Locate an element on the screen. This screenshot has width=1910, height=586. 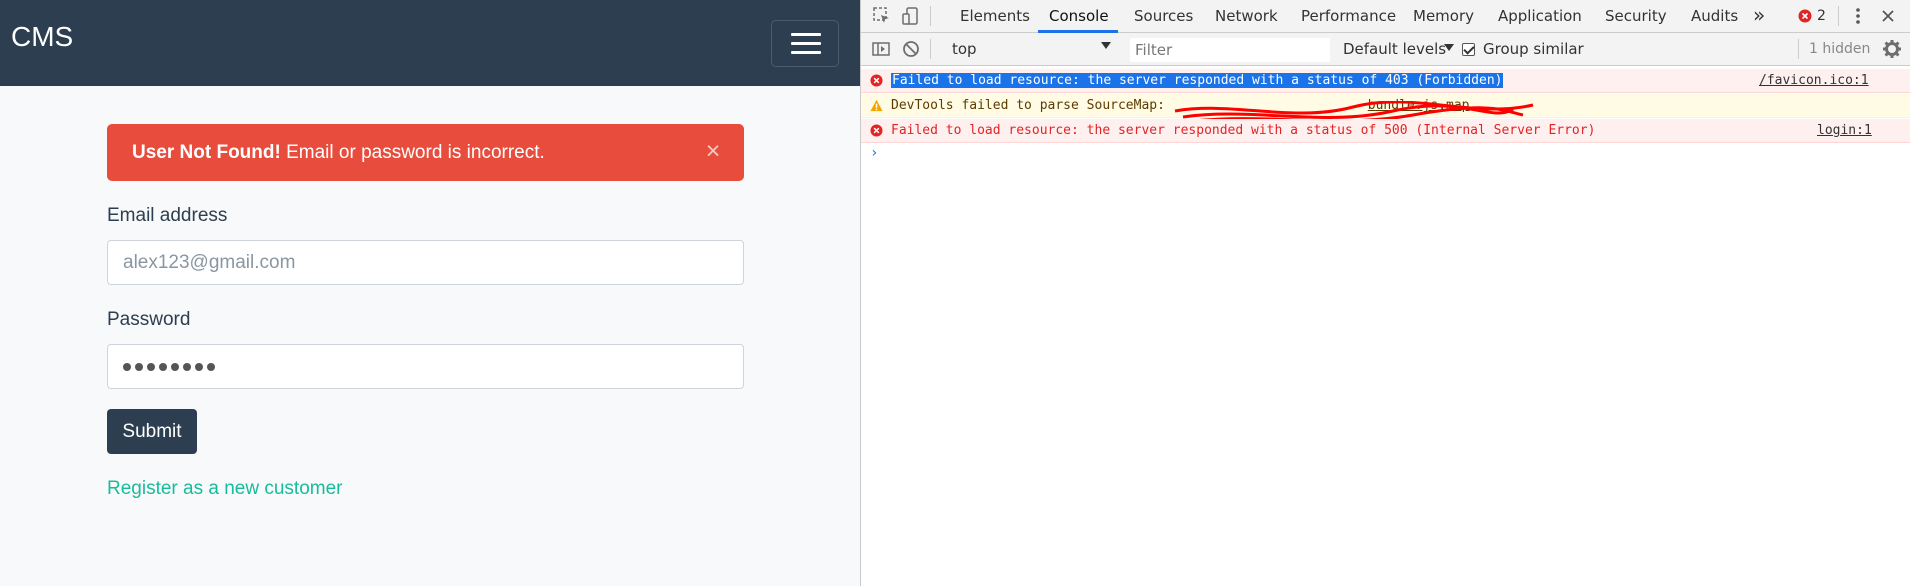
password-label: Password is located at coordinates (149, 319).